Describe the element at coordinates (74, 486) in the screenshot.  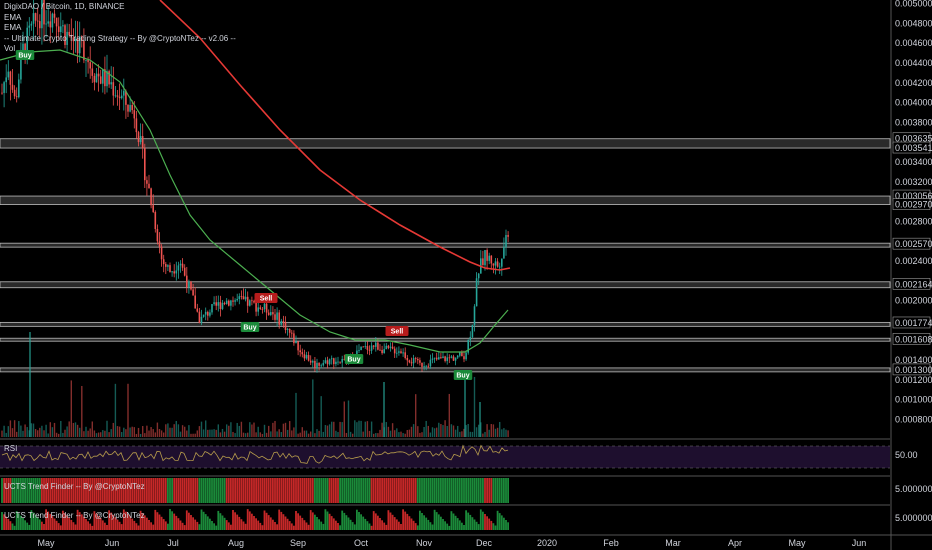
I see `trend-finder-label-1: UCTS Trend Finder -- By @CryptoNTez` at that location.